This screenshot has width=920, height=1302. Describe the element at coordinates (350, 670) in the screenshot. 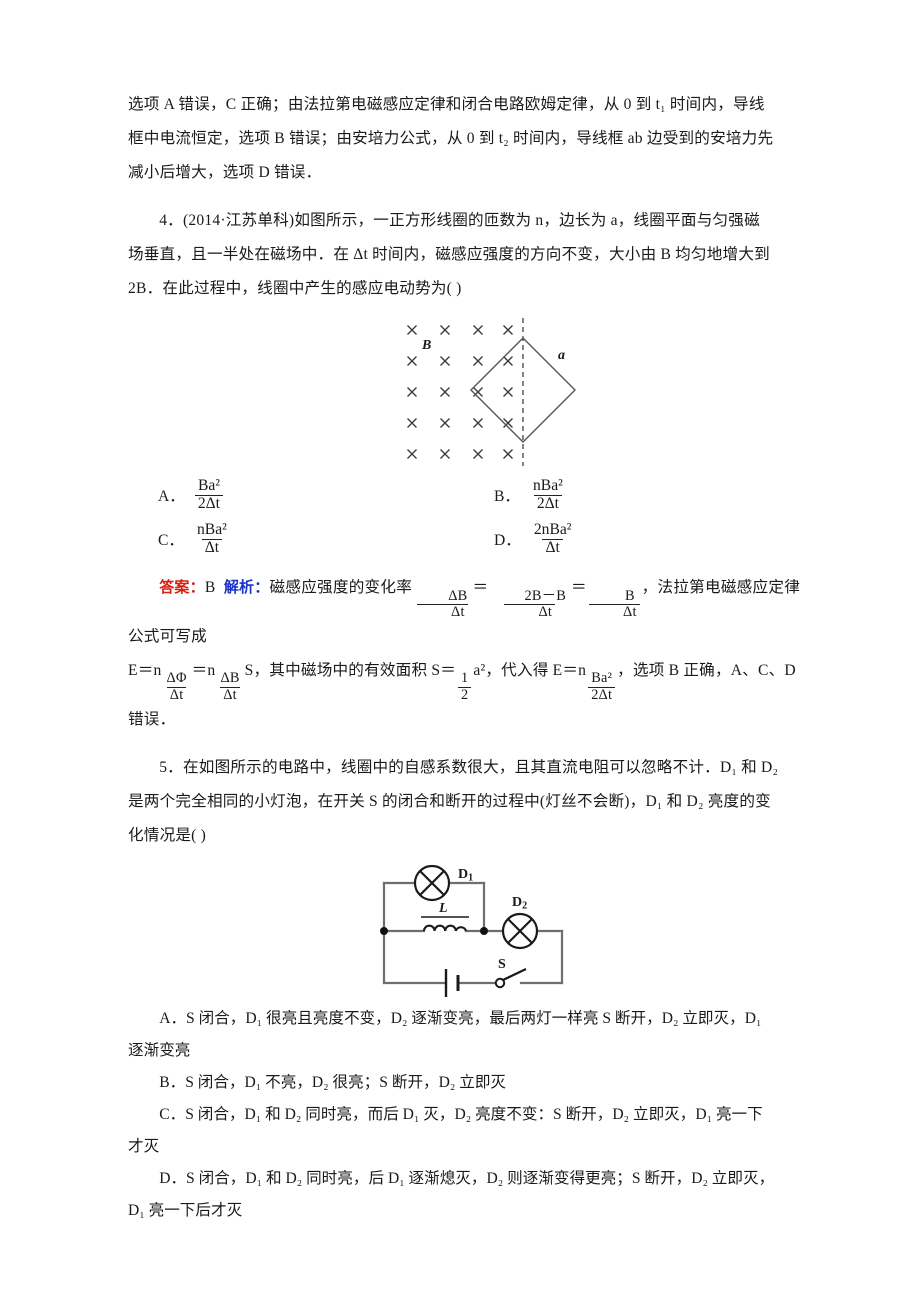

I see `analysis-text-2b: S，其中磁场中的有效面积 S＝` at that location.